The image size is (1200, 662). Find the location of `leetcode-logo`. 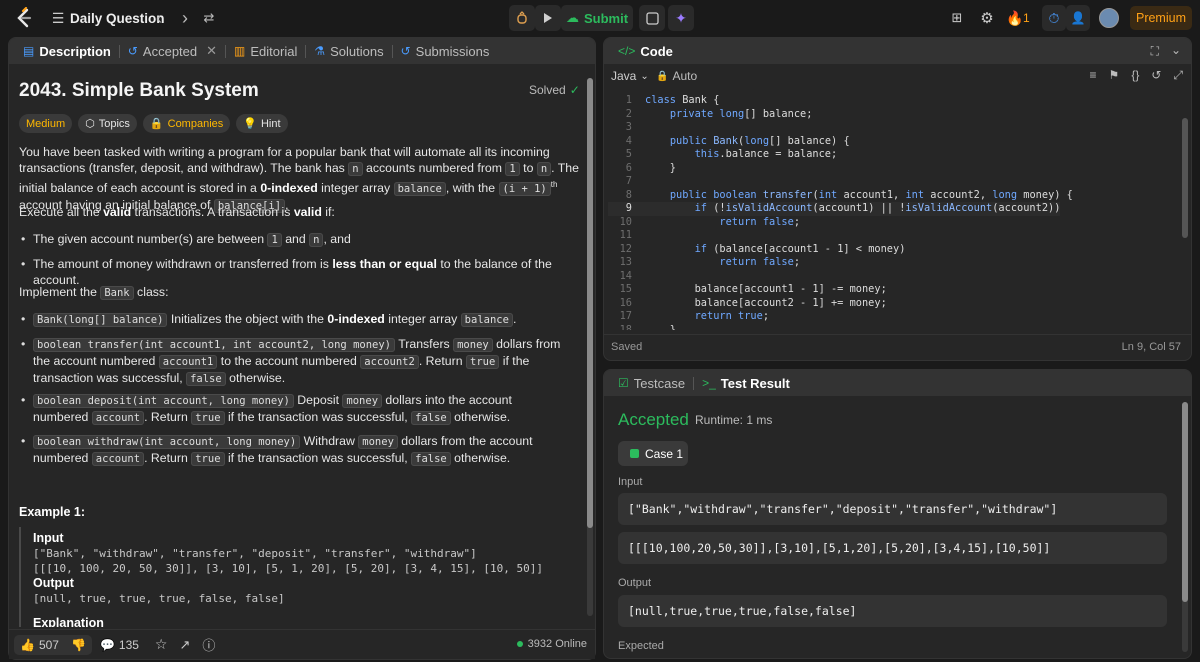

leetcode-logo is located at coordinates (24, 18).